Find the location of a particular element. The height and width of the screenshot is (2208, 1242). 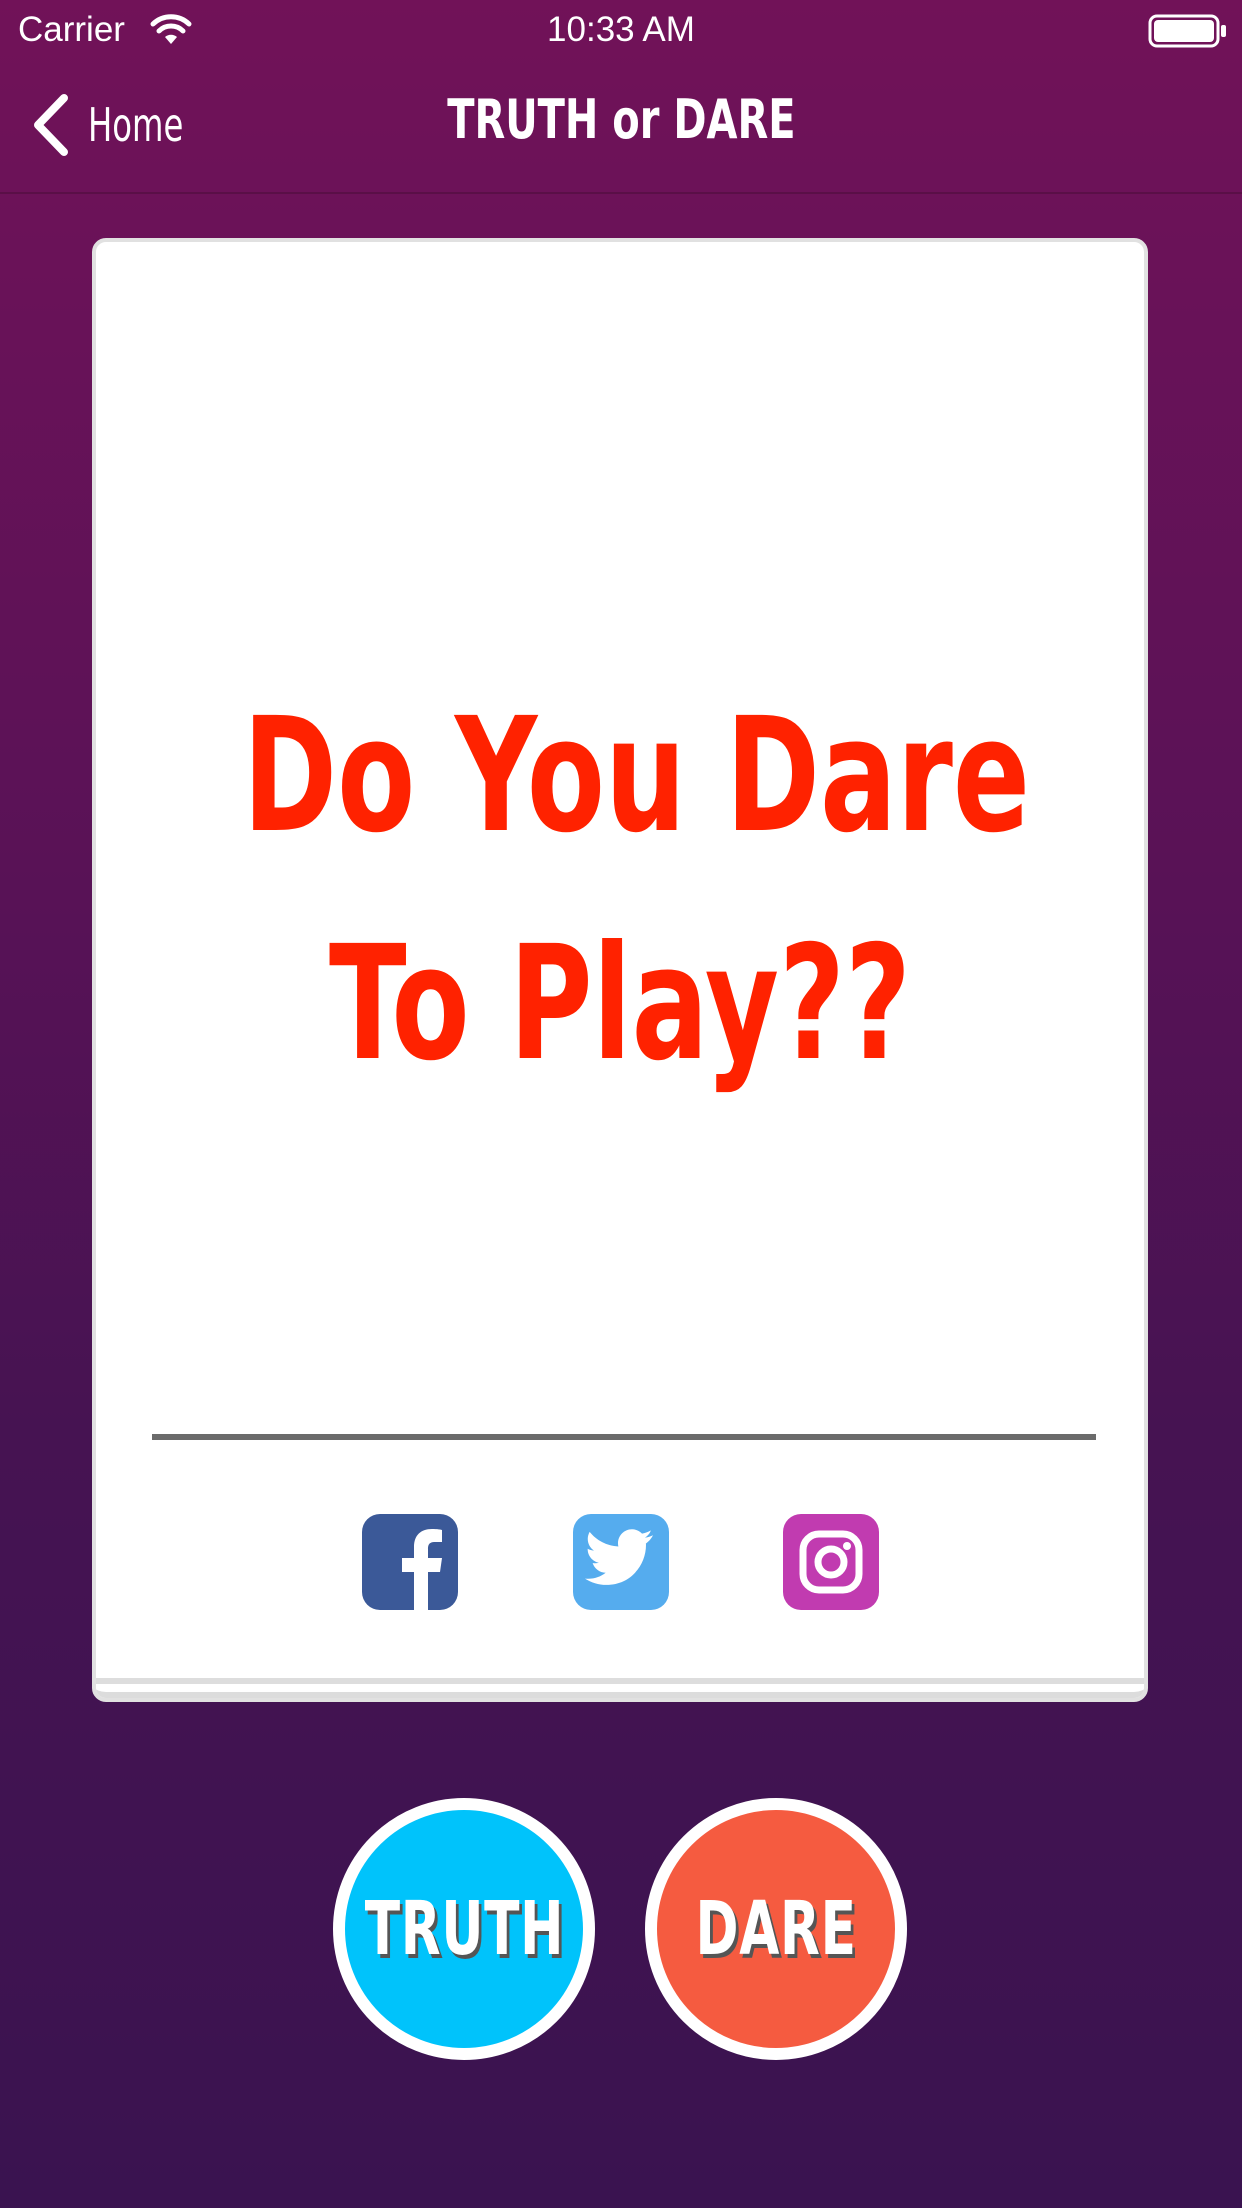

twitter-icon is located at coordinates (618, 1557).